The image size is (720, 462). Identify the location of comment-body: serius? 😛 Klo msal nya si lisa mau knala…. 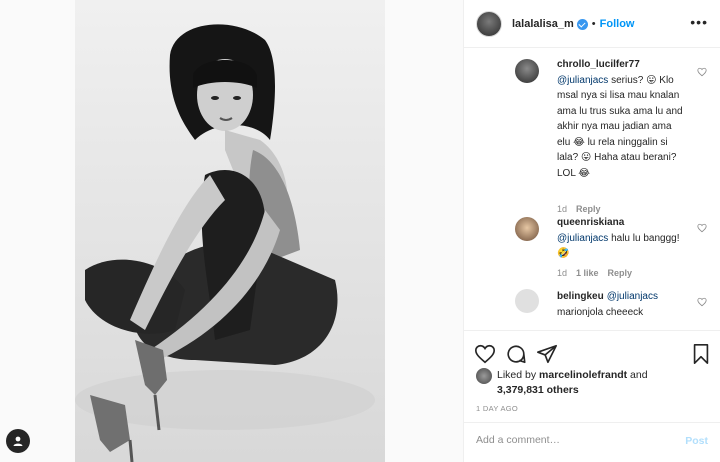
(620, 126).